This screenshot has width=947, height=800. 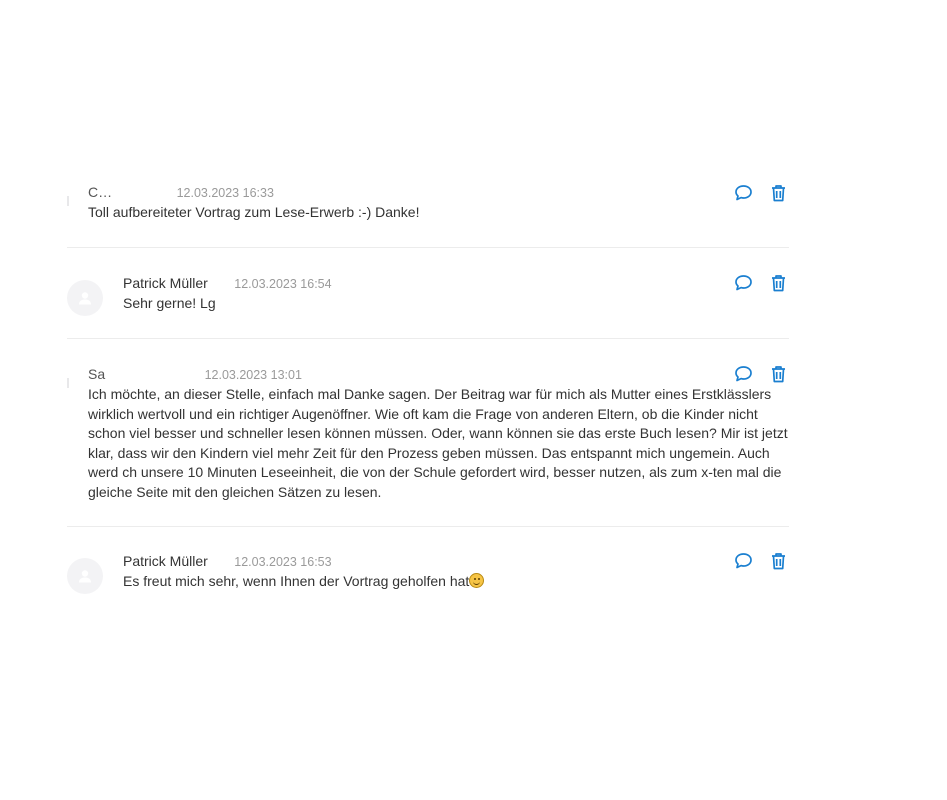 I want to click on comment-header: C… 12.03.2023 16:33, so click(x=181, y=193).